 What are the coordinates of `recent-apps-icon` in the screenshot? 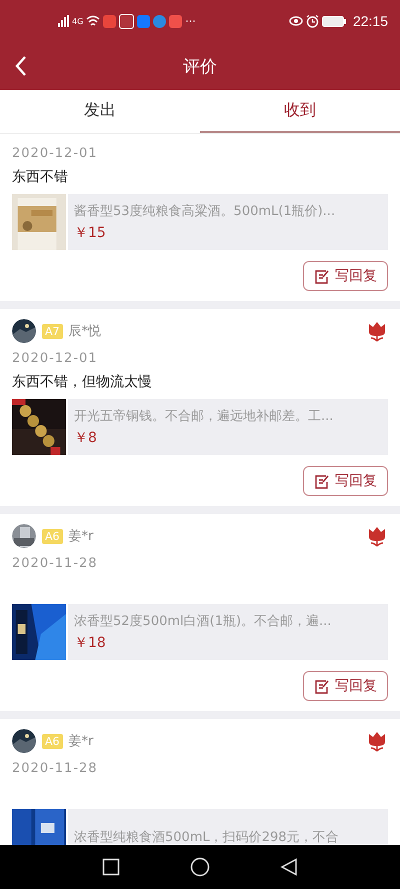 It's located at (111, 867).